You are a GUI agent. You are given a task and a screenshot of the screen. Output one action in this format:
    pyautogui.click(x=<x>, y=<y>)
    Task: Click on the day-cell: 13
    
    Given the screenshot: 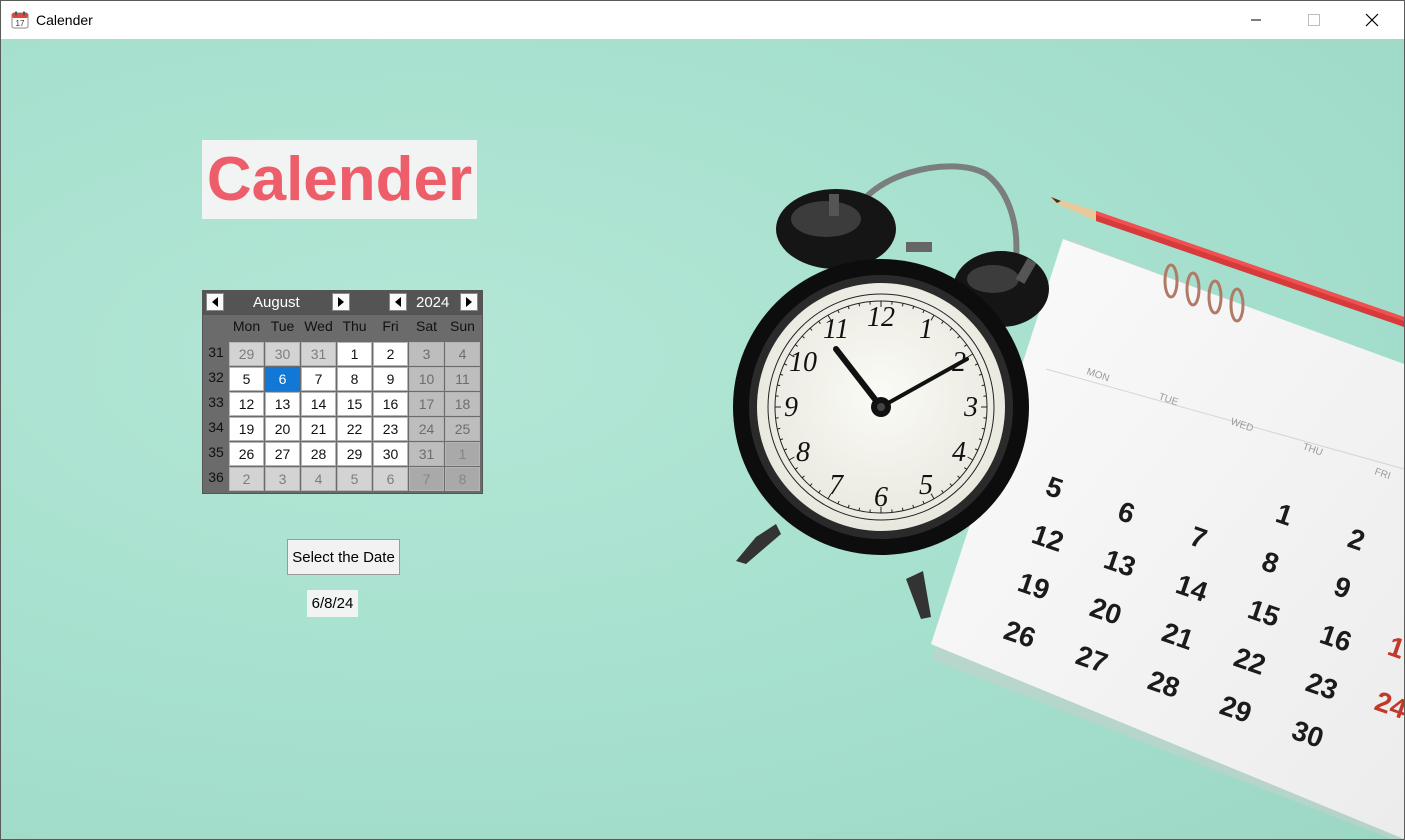 What is the action you would take?
    pyautogui.click(x=282, y=404)
    